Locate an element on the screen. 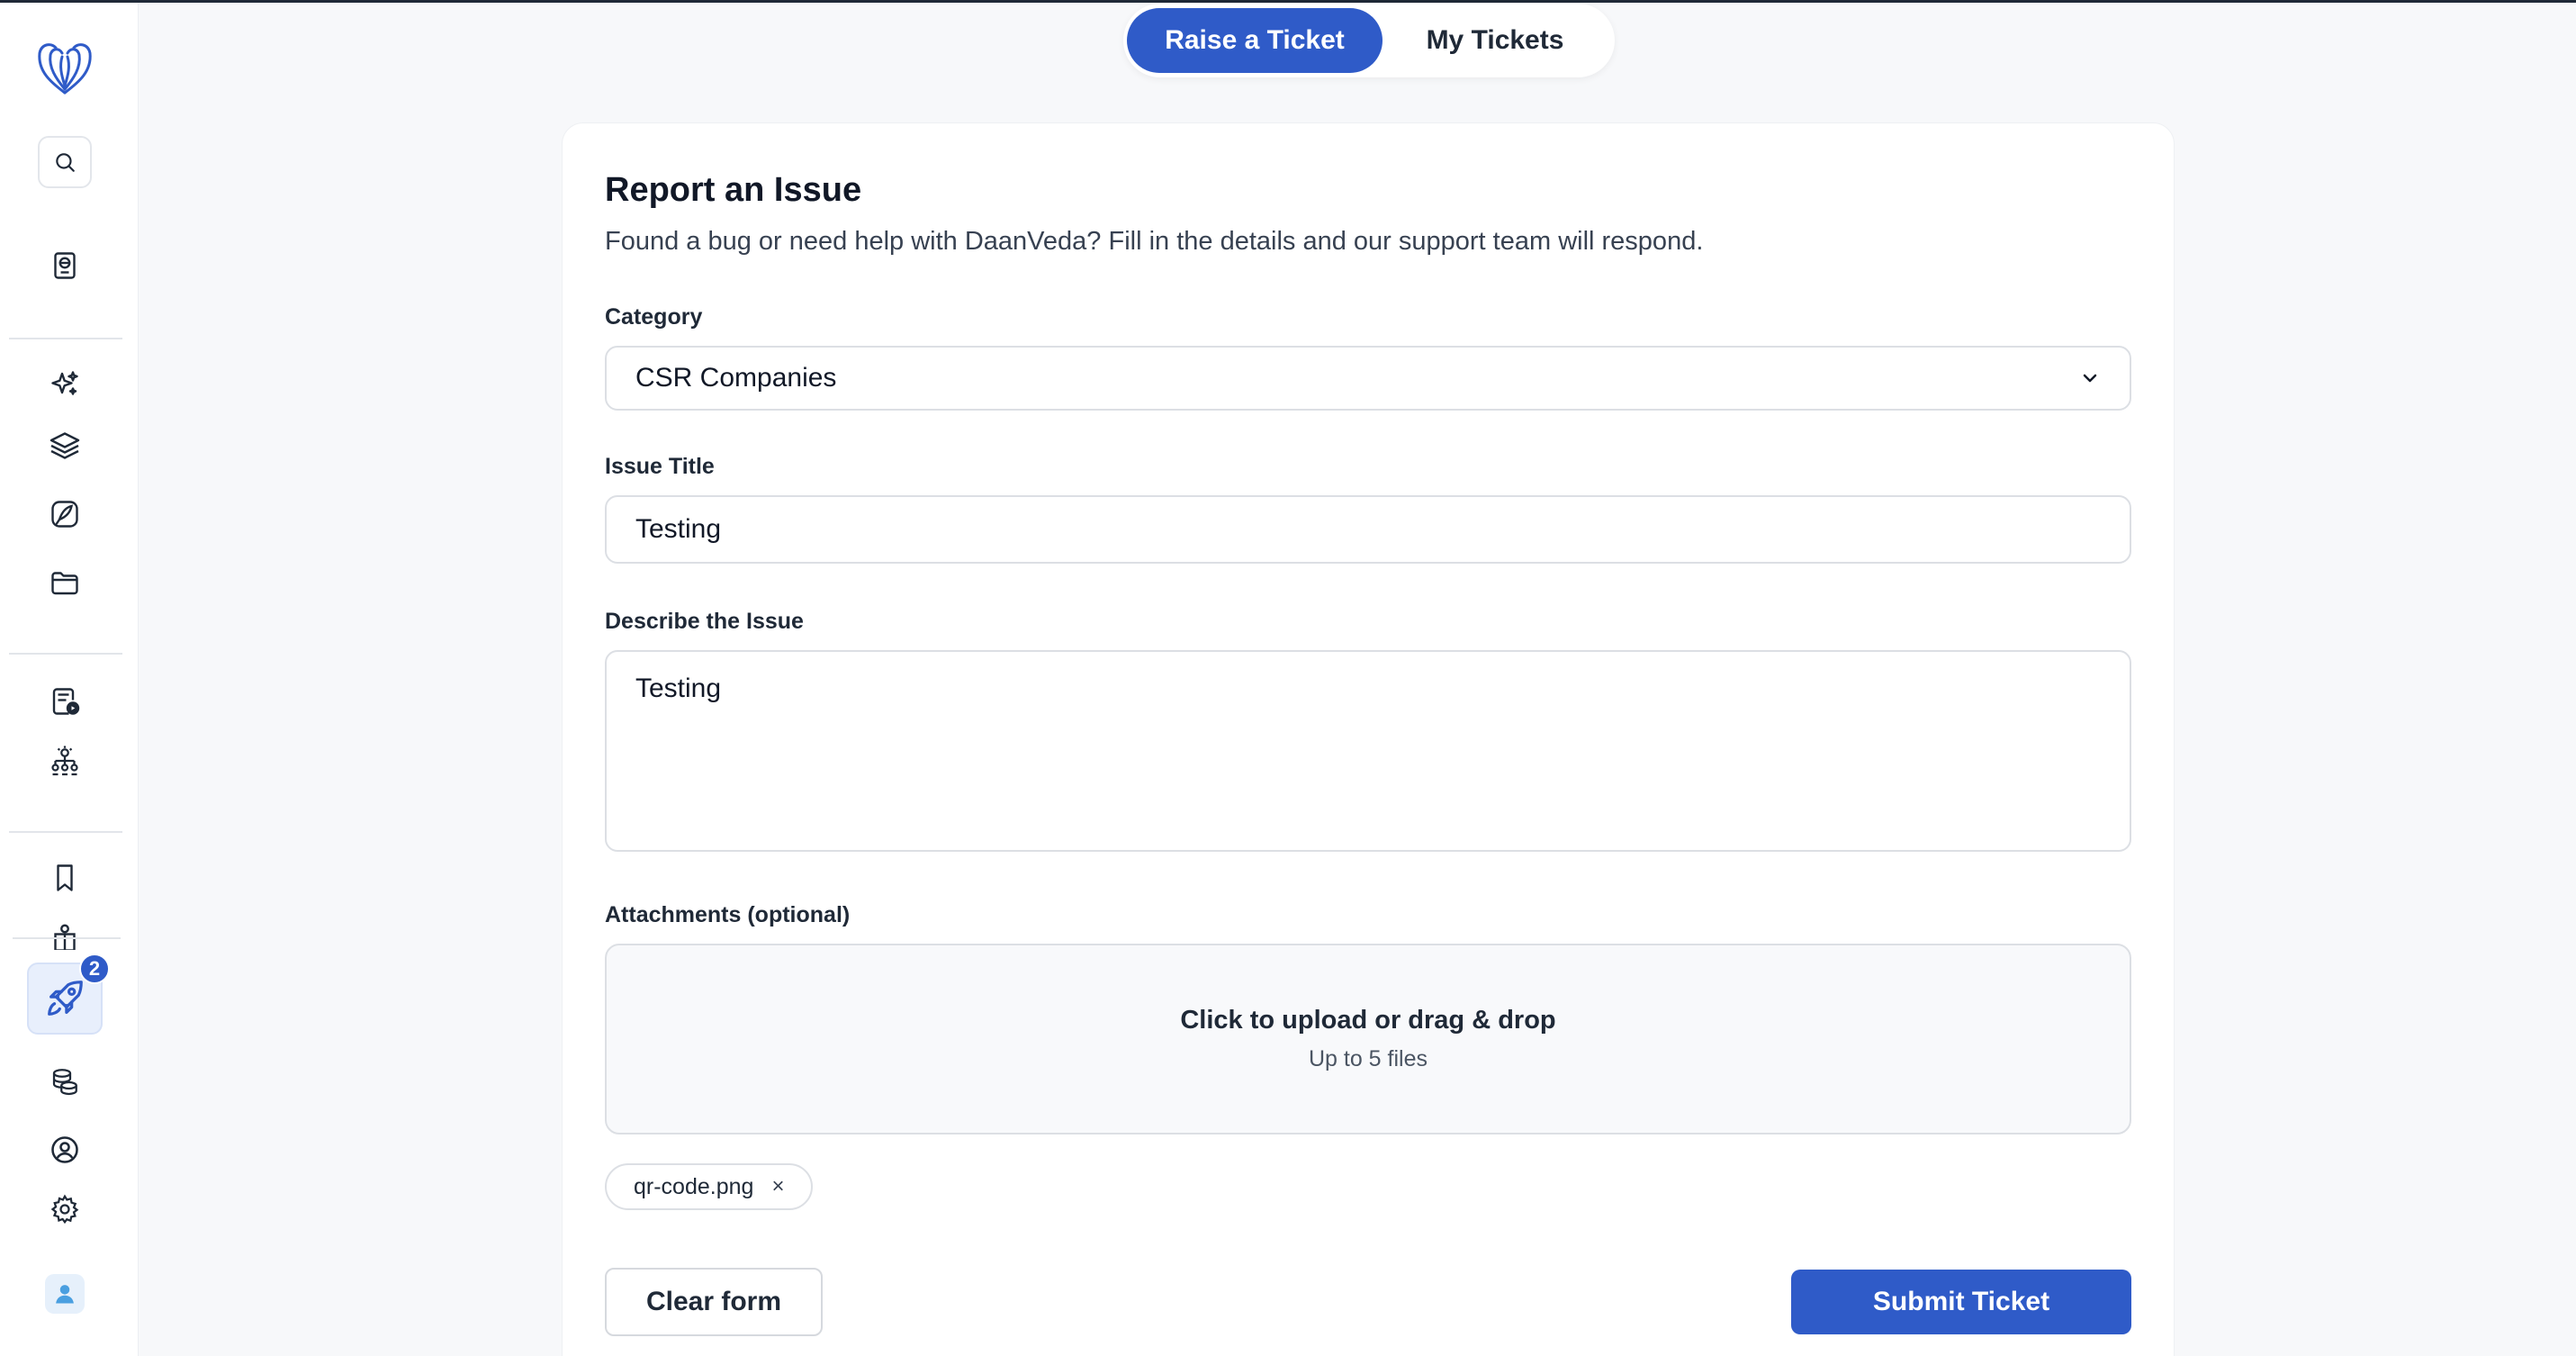 The height and width of the screenshot is (1356, 2576). ticket-tabs: Raise a Ticket My Tickets is located at coordinates (1369, 40).